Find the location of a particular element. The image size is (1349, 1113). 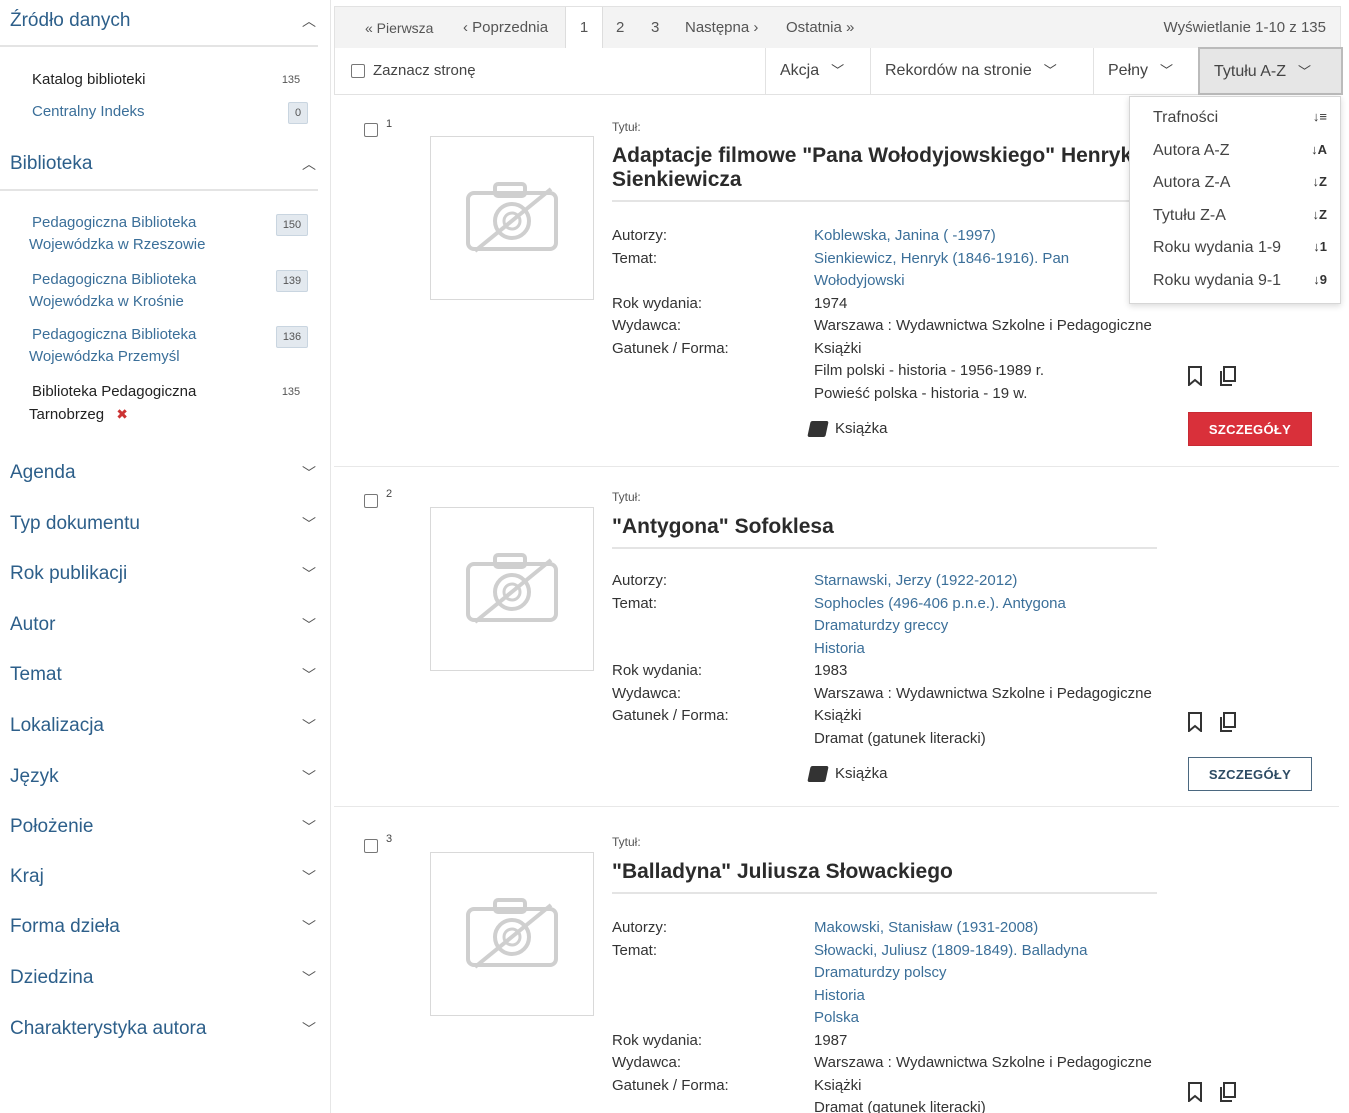

sort-option: Autora A-Z ↓A is located at coordinates (1240, 151).